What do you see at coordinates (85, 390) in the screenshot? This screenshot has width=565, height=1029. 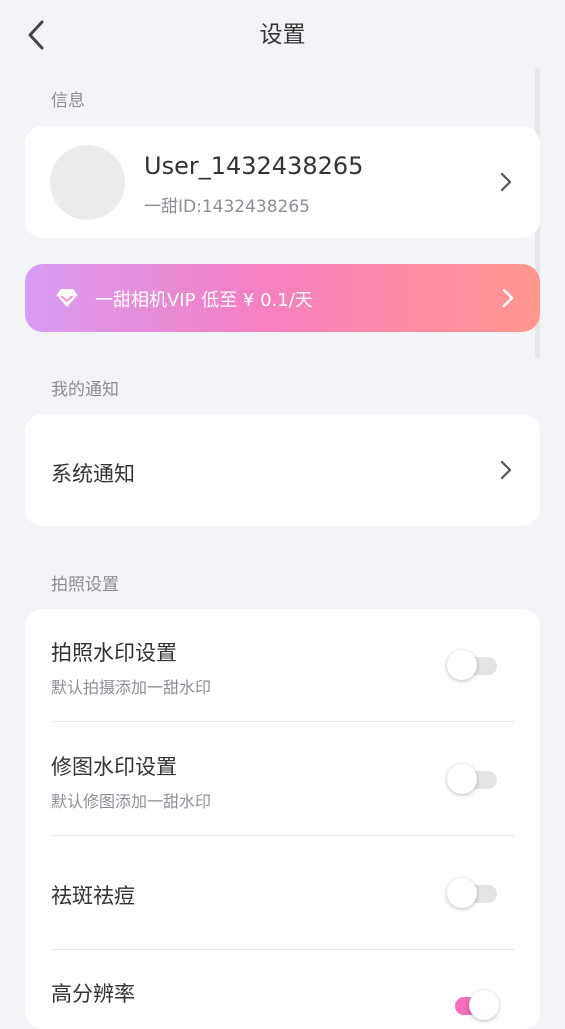 I see `section-label-notifications: 我的通知` at bounding box center [85, 390].